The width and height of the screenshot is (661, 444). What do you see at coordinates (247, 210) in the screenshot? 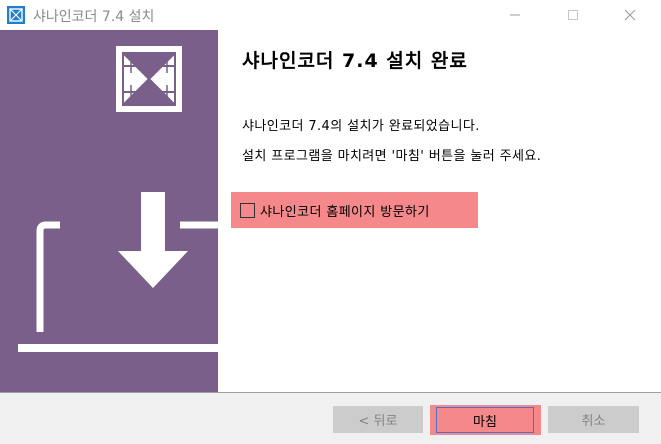
I see `visit-homepage-checkbox` at bounding box center [247, 210].